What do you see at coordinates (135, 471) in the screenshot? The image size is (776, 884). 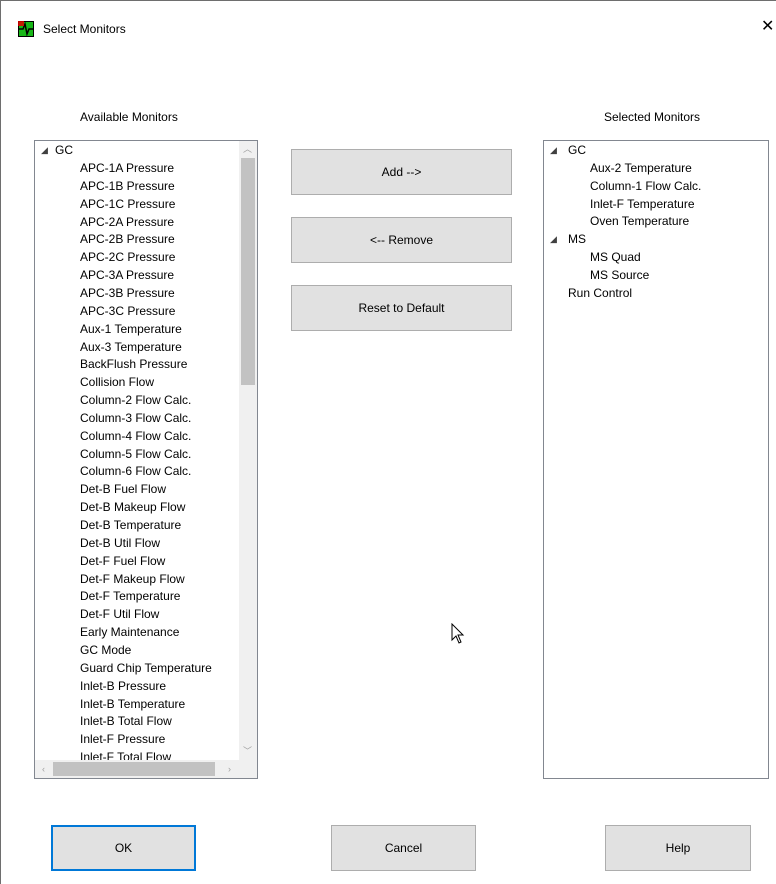 I see `list-item: Column-6 Flow Calc.` at bounding box center [135, 471].